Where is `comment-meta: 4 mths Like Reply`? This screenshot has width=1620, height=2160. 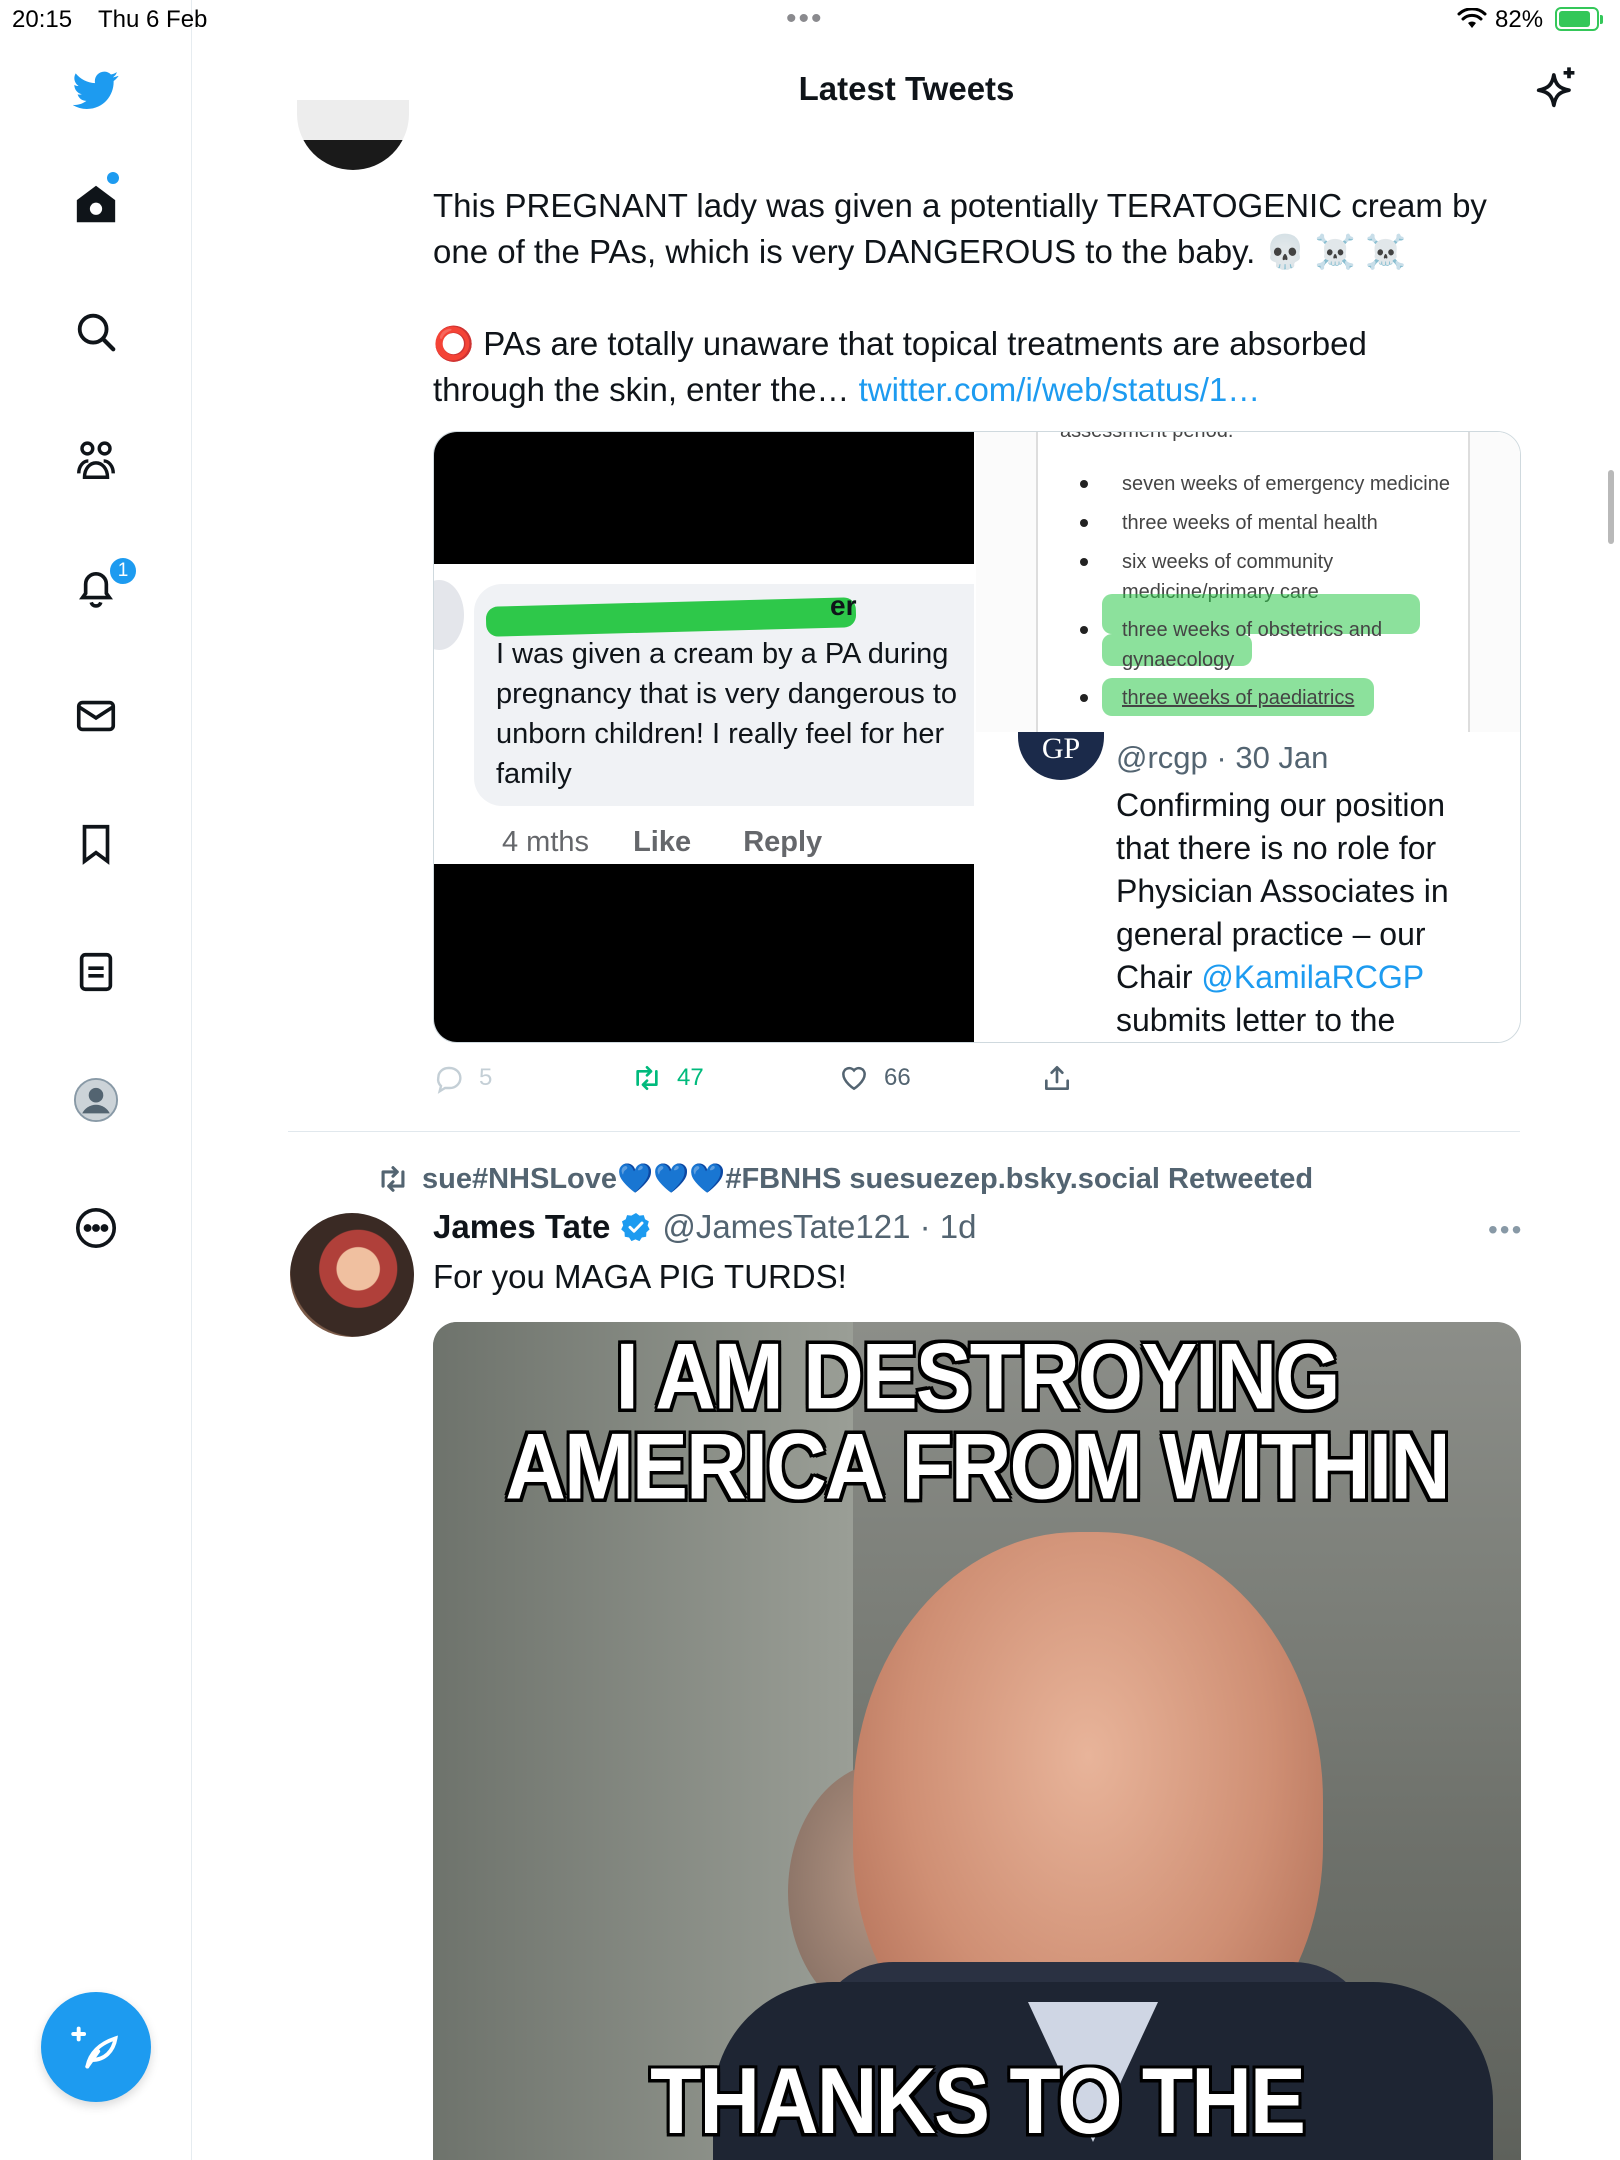 comment-meta: 4 mths Like Reply is located at coordinates (684, 842).